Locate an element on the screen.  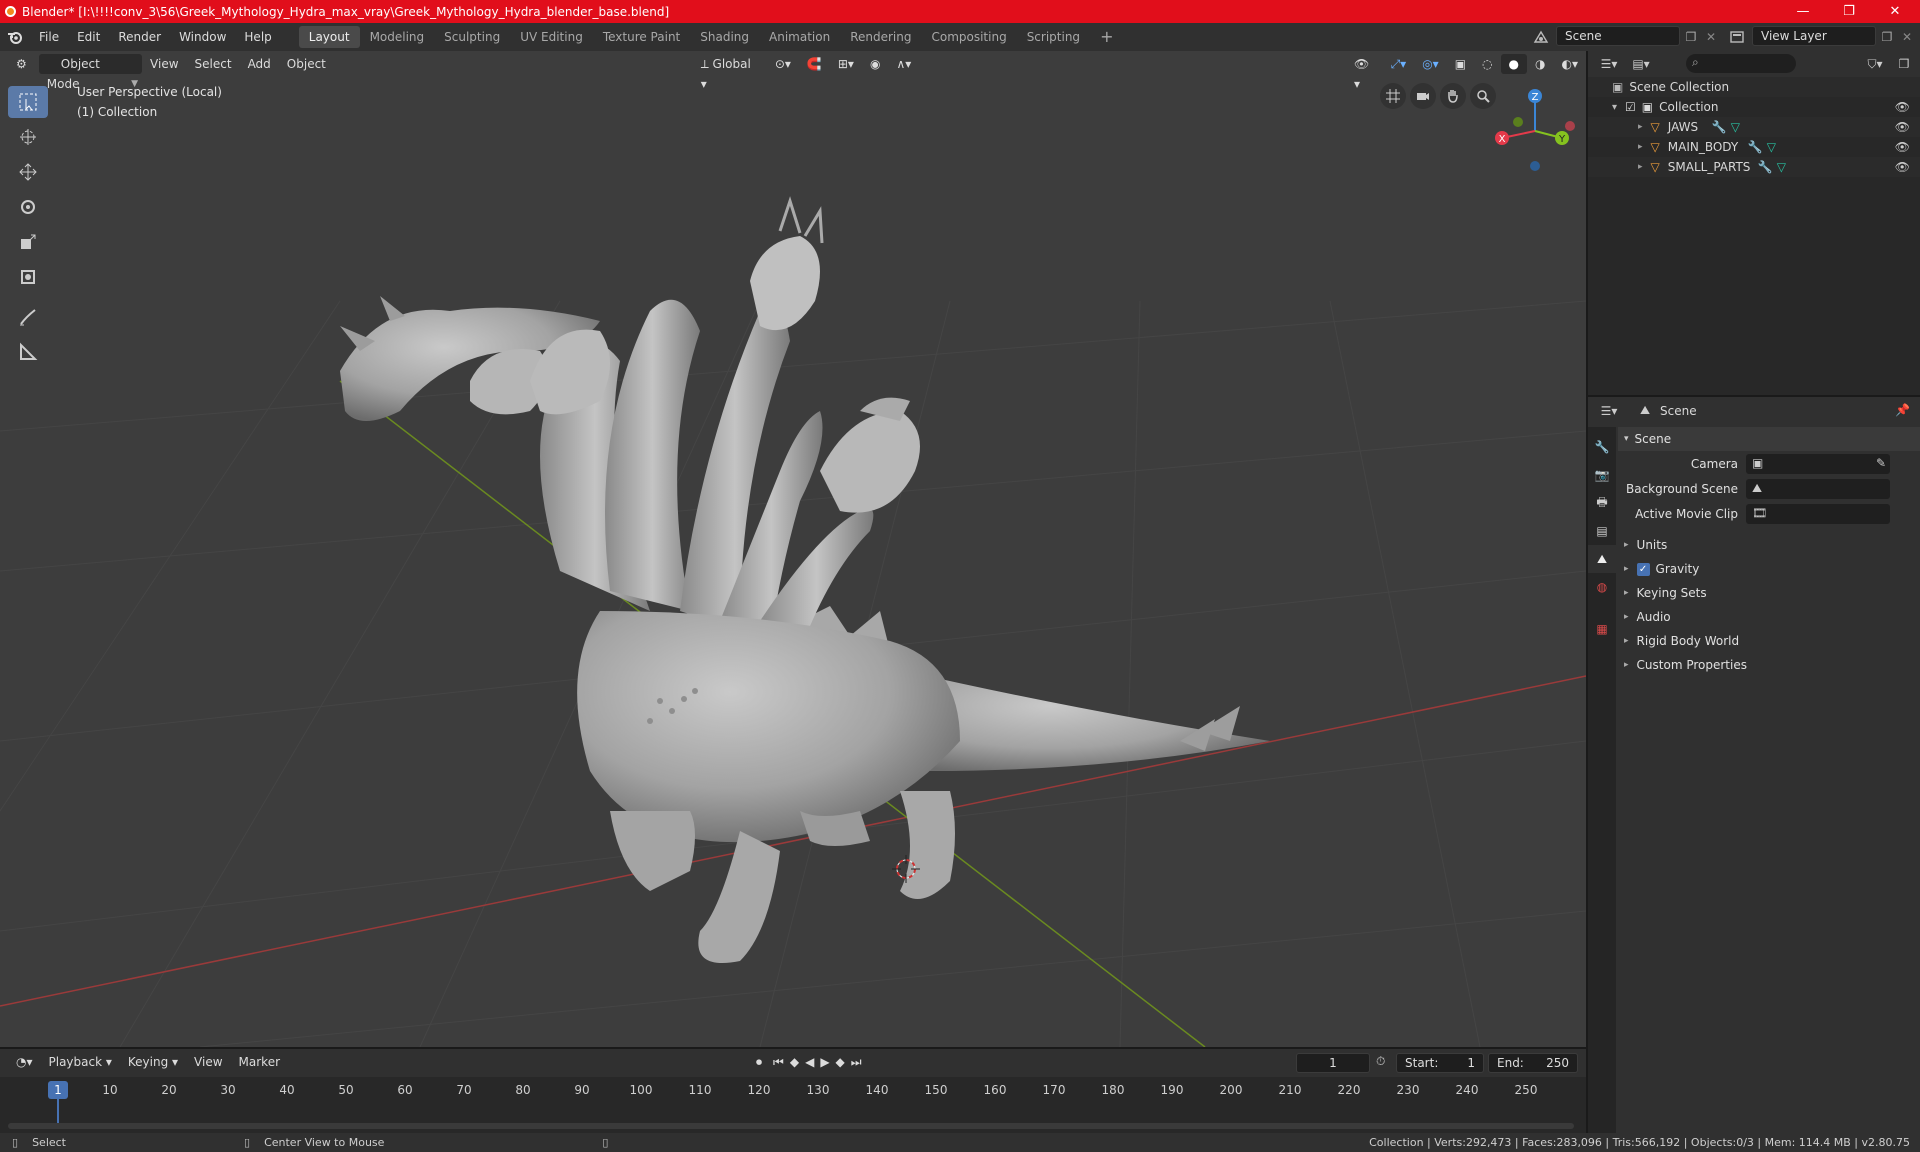
menu-add: Add is located at coordinates (259, 64).